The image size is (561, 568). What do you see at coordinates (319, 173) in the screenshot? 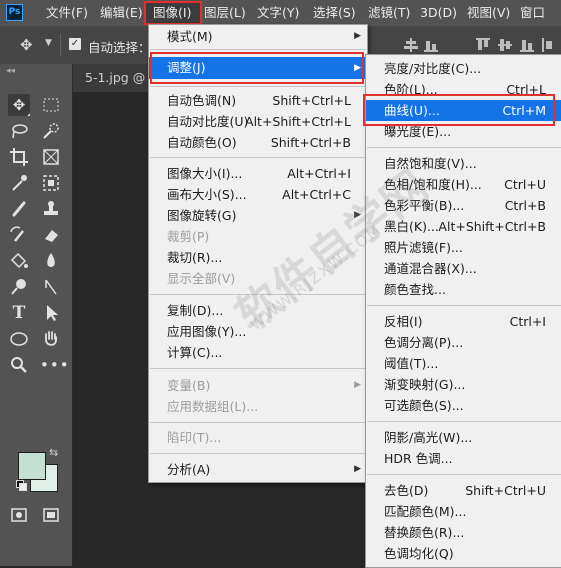
I see `menu-item-shortcut: Alt+Ctrl+I` at bounding box center [319, 173].